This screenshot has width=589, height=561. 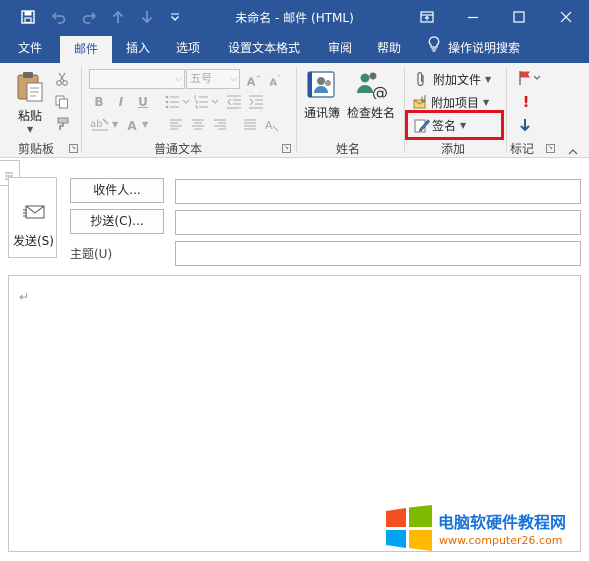 What do you see at coordinates (286, 148) in the screenshot?
I see `basic-text-launcher-icon: ↘` at bounding box center [286, 148].